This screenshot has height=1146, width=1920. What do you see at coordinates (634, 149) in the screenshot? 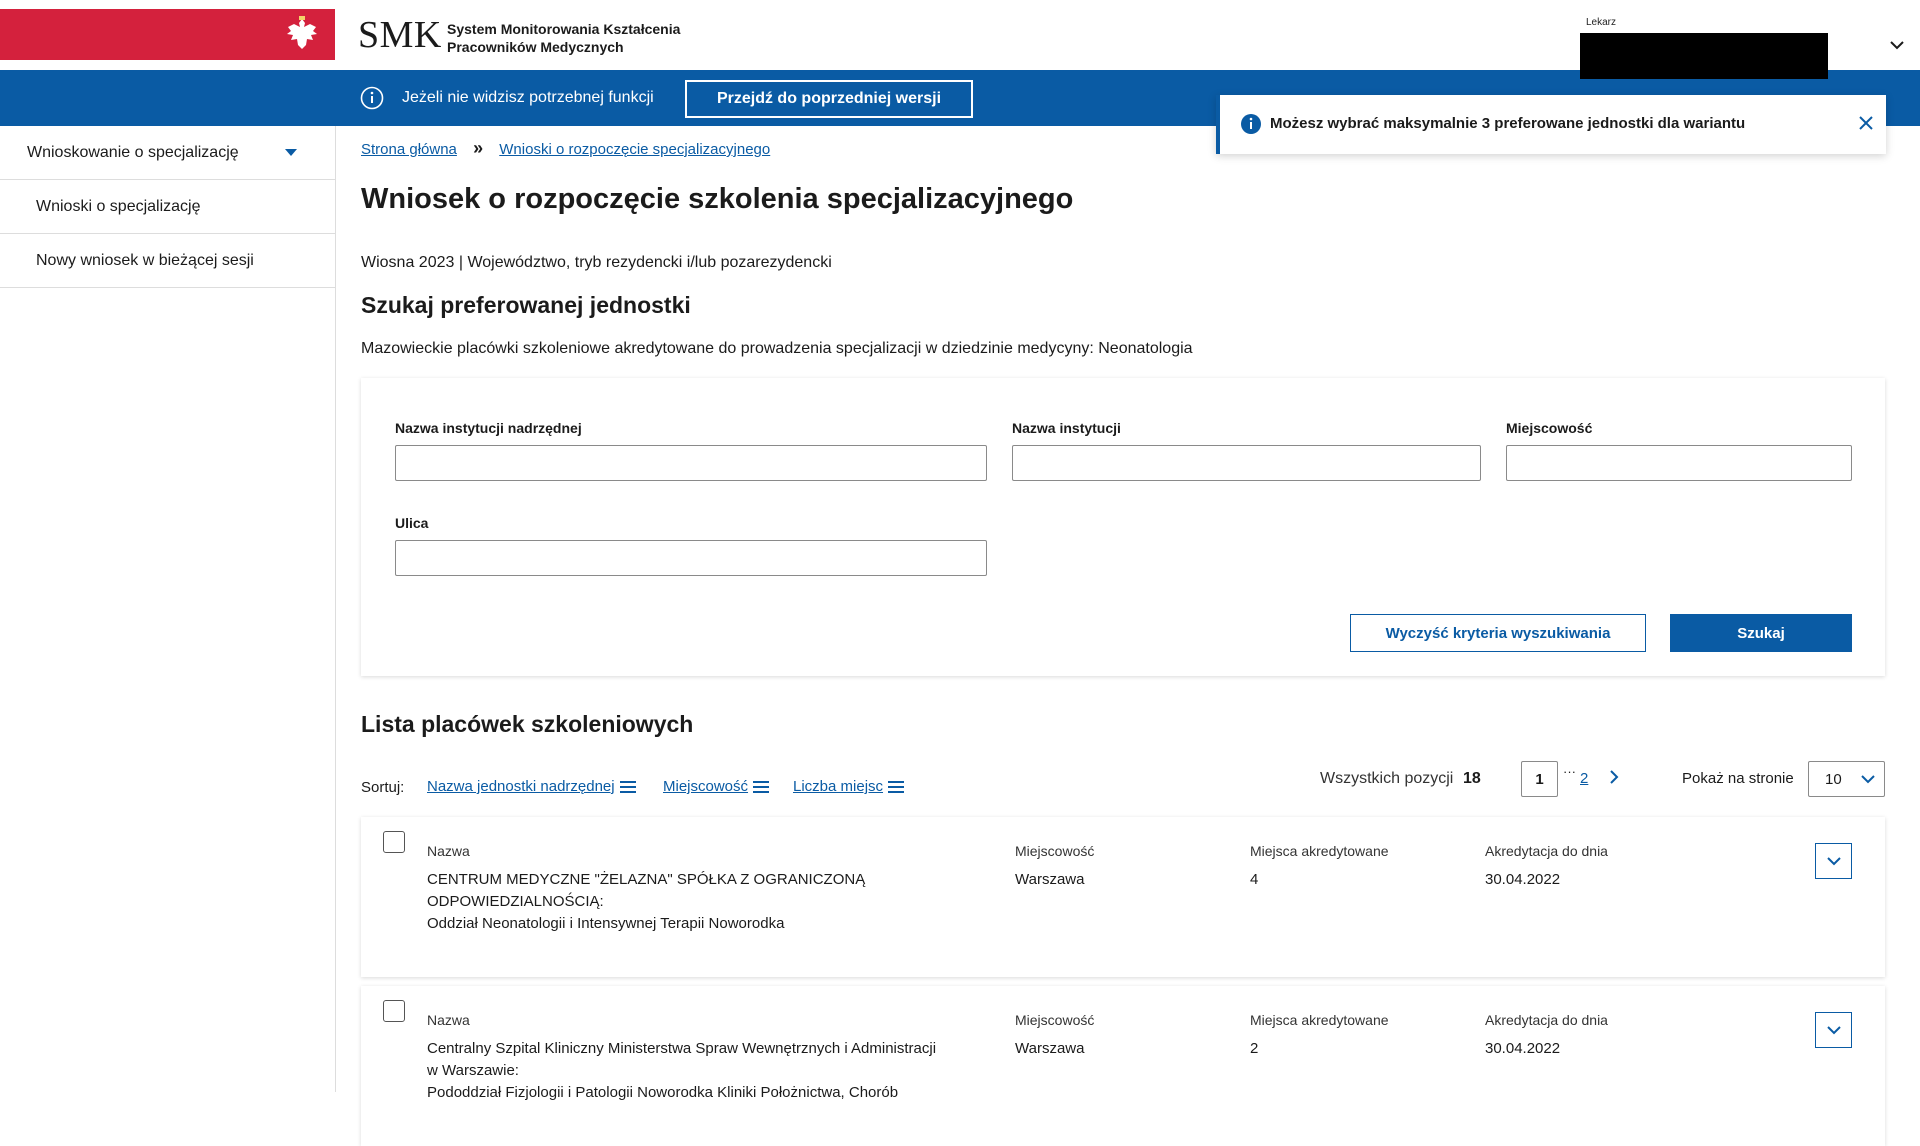
I see `breadcrumb-current-link: Wnioski o rozpoczęcie specjalizacyjnego` at bounding box center [634, 149].